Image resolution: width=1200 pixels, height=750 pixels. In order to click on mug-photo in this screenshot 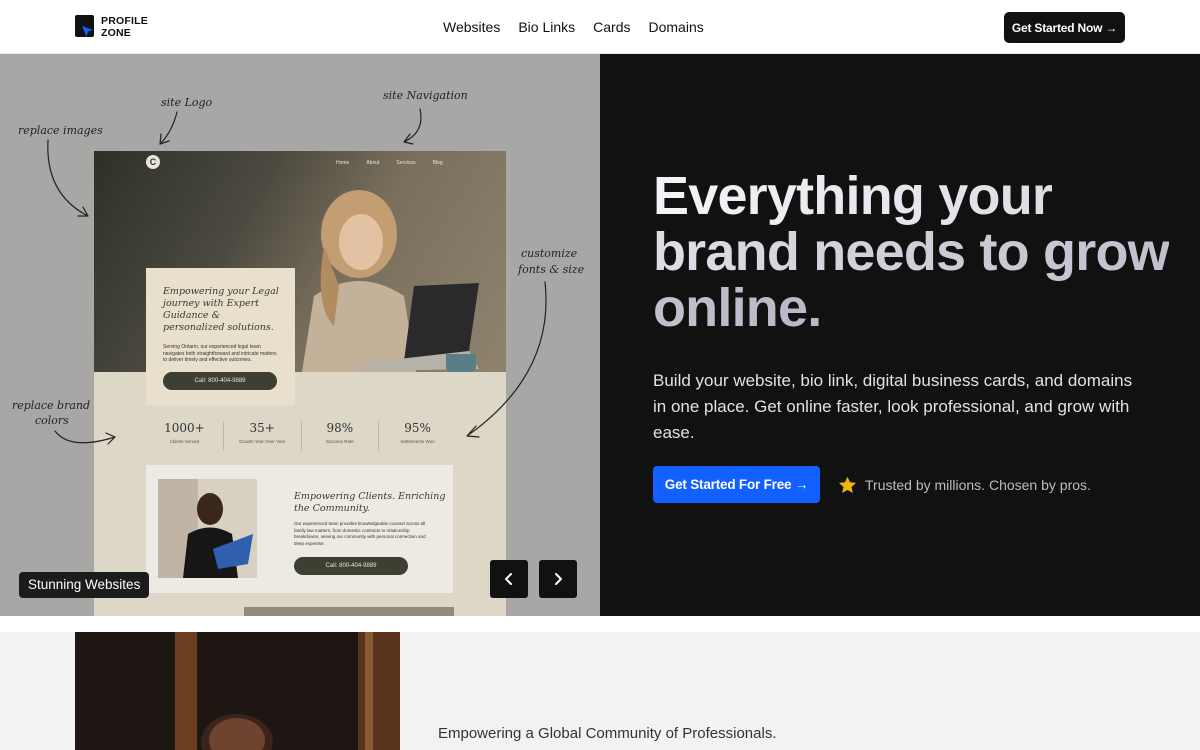, I will do `click(461, 363)`.